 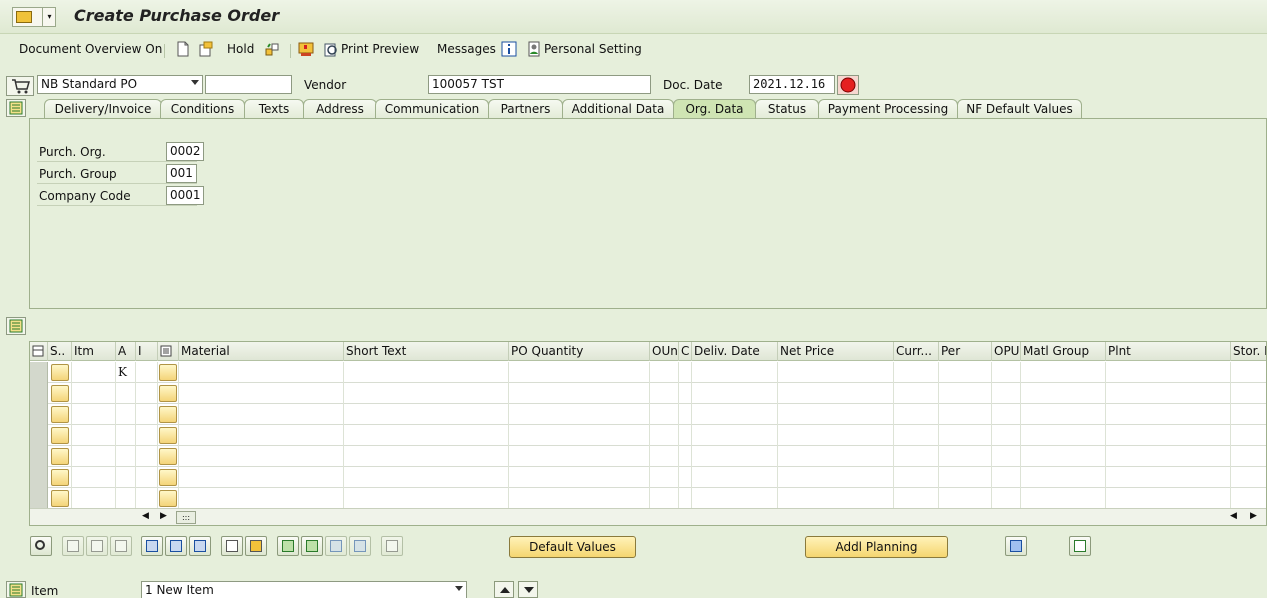 I want to click on tab-payment-processing: Payment Processing, so click(x=888, y=109).